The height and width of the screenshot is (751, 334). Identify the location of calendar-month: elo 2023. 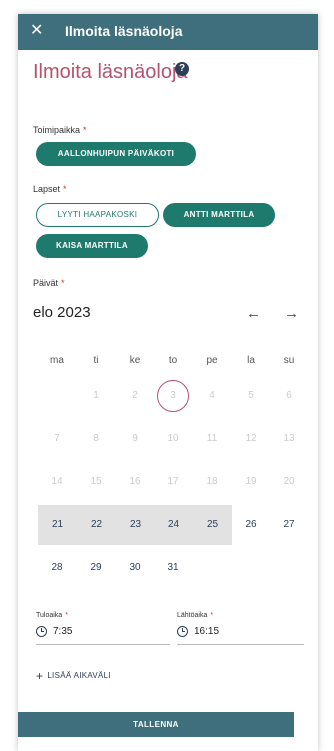
(62, 312).